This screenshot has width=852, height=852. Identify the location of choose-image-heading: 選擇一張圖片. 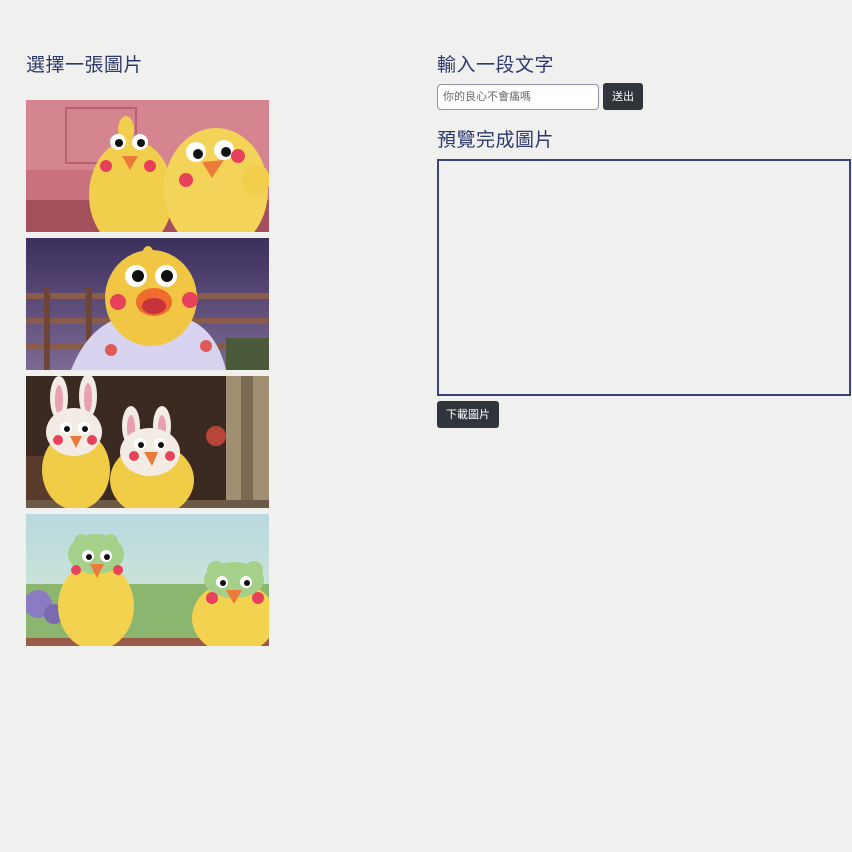
(85, 65).